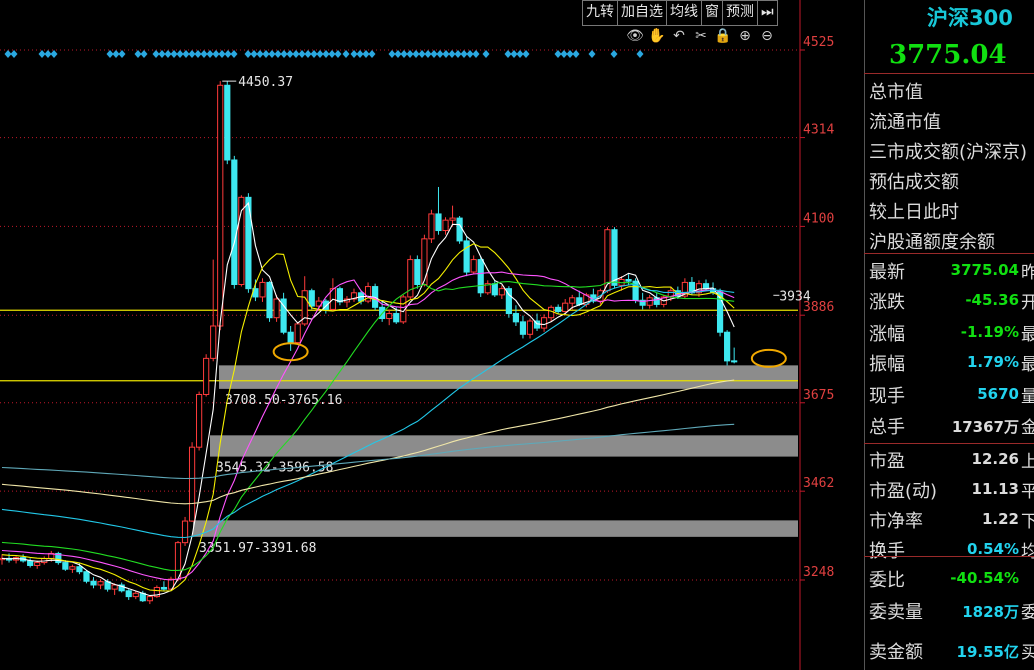 Image resolution: width=1034 pixels, height=670 pixels. What do you see at coordinates (257, 548) in the screenshot?
I see `zone-label: 3351.97-3391.68` at bounding box center [257, 548].